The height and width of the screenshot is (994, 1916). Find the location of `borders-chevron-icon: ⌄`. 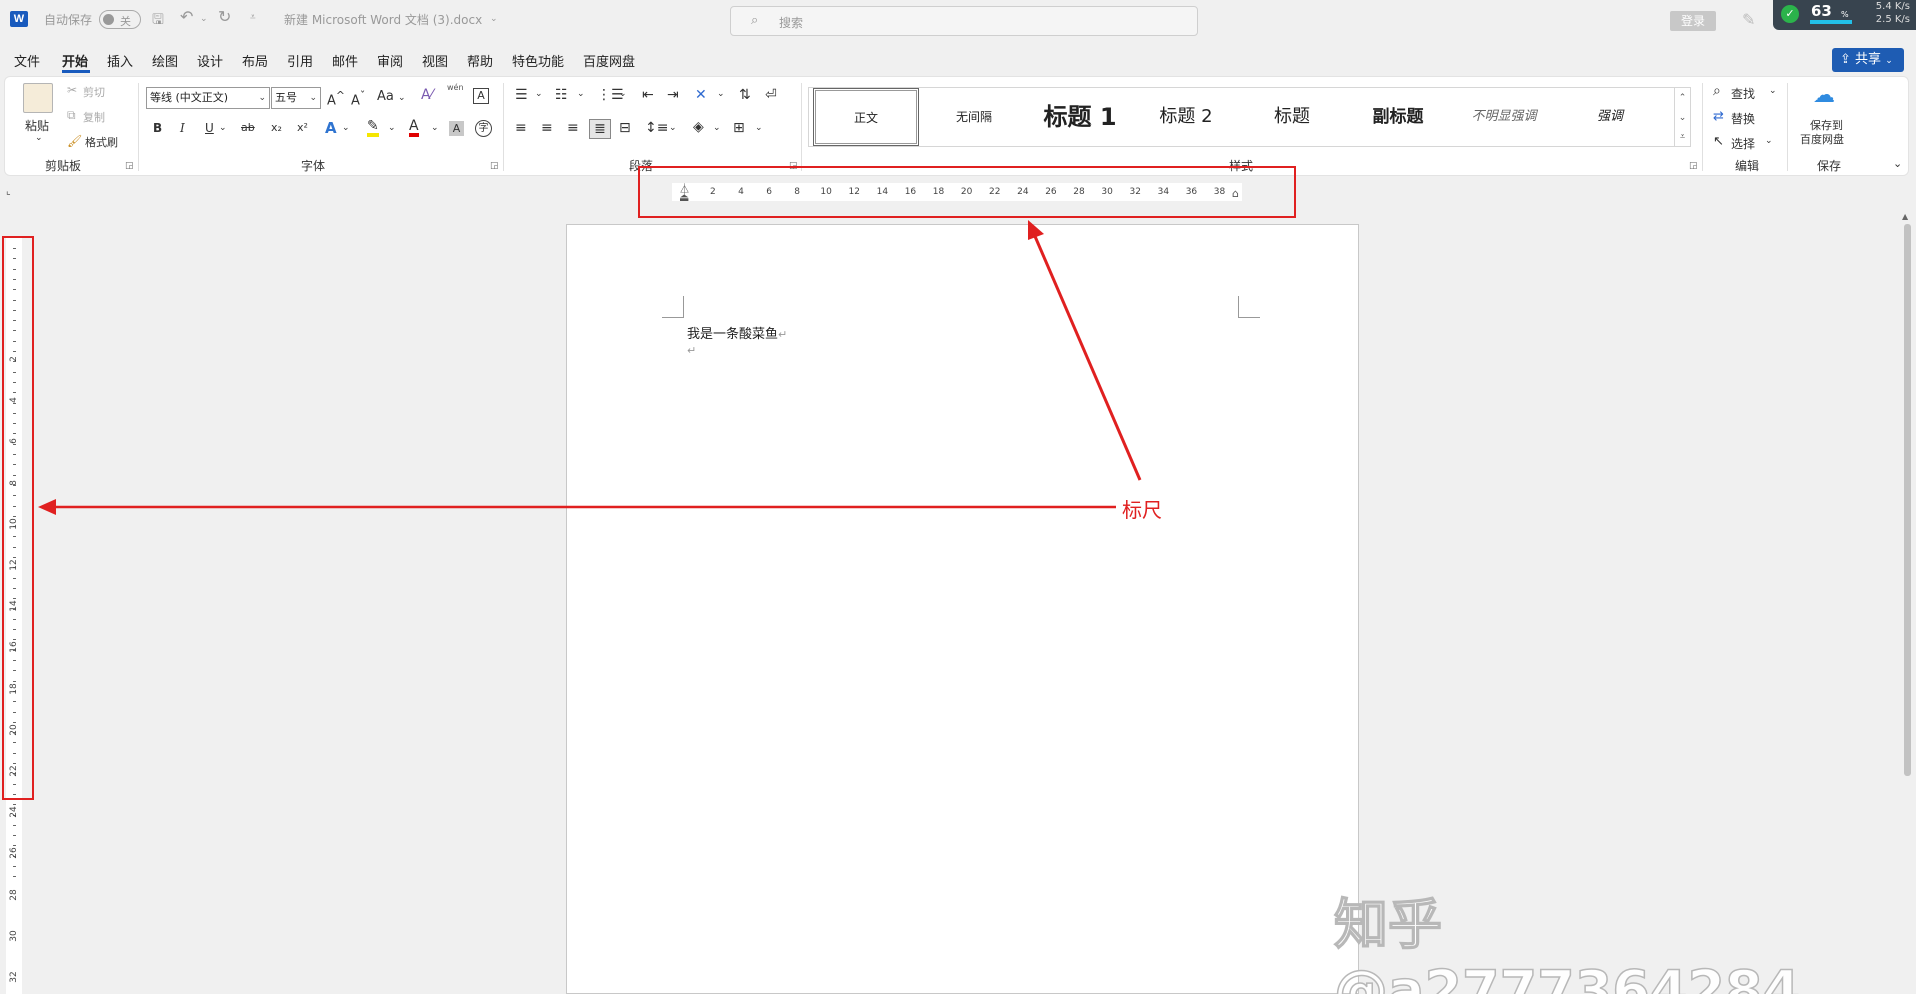

borders-chevron-icon: ⌄ is located at coordinates (759, 128).